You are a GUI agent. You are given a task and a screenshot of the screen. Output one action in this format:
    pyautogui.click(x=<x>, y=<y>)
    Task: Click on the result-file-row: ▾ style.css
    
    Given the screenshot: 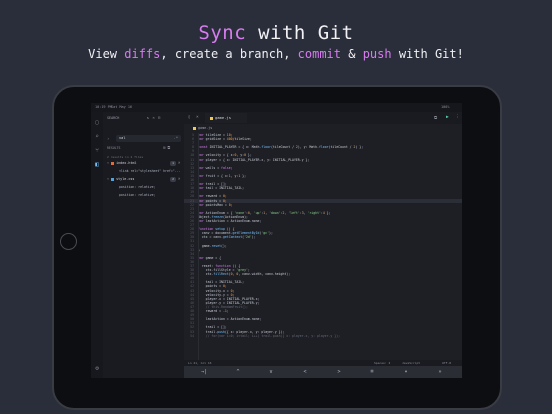 What is the action you would take?
    pyautogui.click(x=120, y=179)
    